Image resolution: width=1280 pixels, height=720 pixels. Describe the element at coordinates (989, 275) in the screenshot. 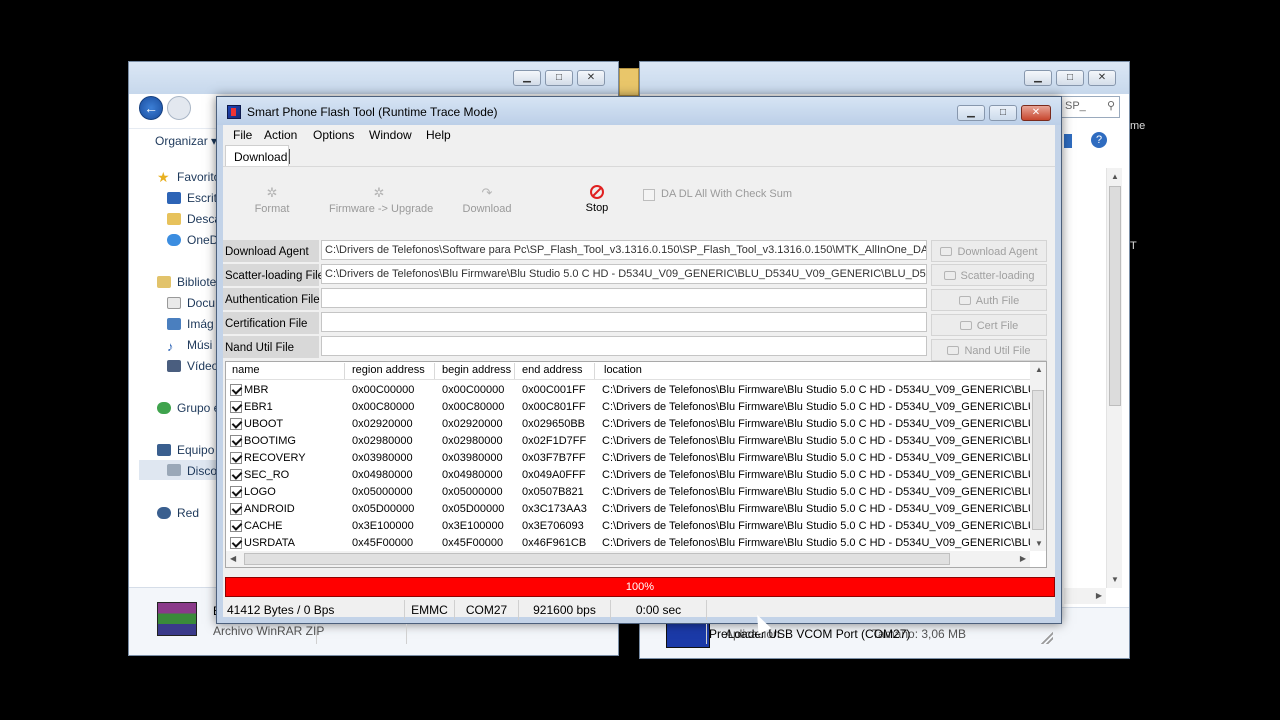

I see `scatter-loading-button: Scatter-loading` at that location.